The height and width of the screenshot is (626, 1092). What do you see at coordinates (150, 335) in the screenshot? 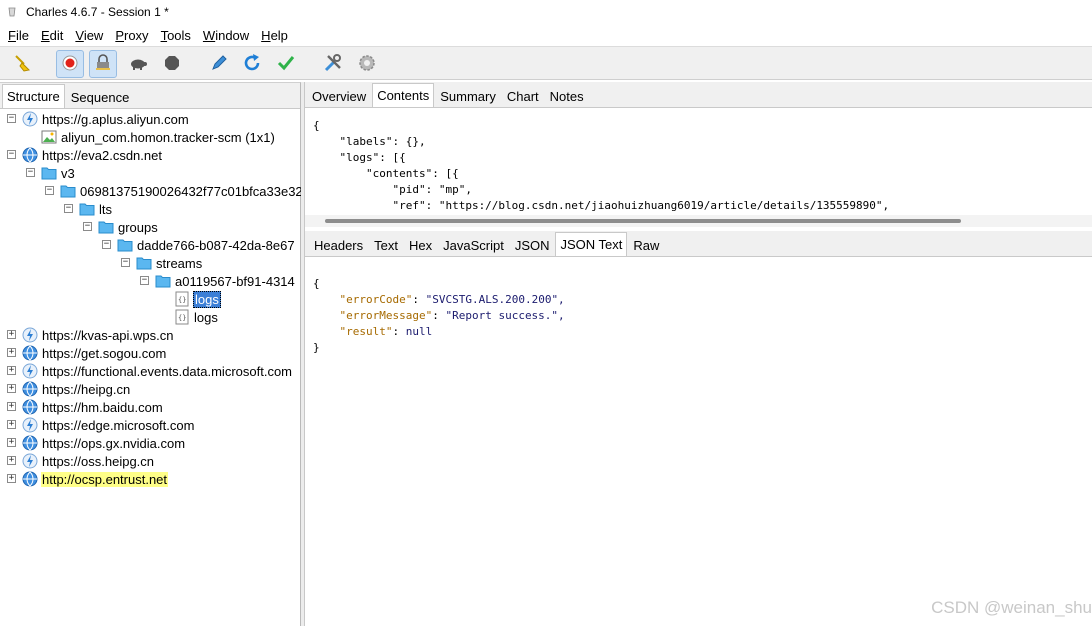
I see `tree-node: + https://kvas-api.wps.cn` at bounding box center [150, 335].